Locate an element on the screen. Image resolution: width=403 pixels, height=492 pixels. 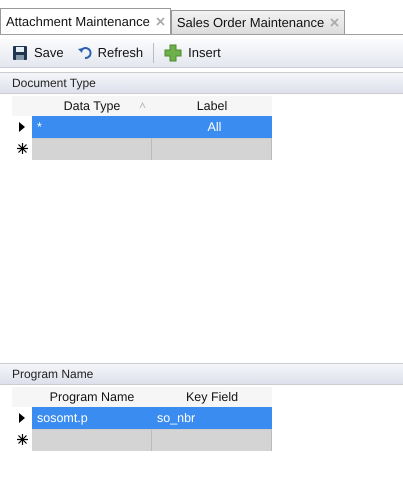
plus-icon is located at coordinates (173, 53).